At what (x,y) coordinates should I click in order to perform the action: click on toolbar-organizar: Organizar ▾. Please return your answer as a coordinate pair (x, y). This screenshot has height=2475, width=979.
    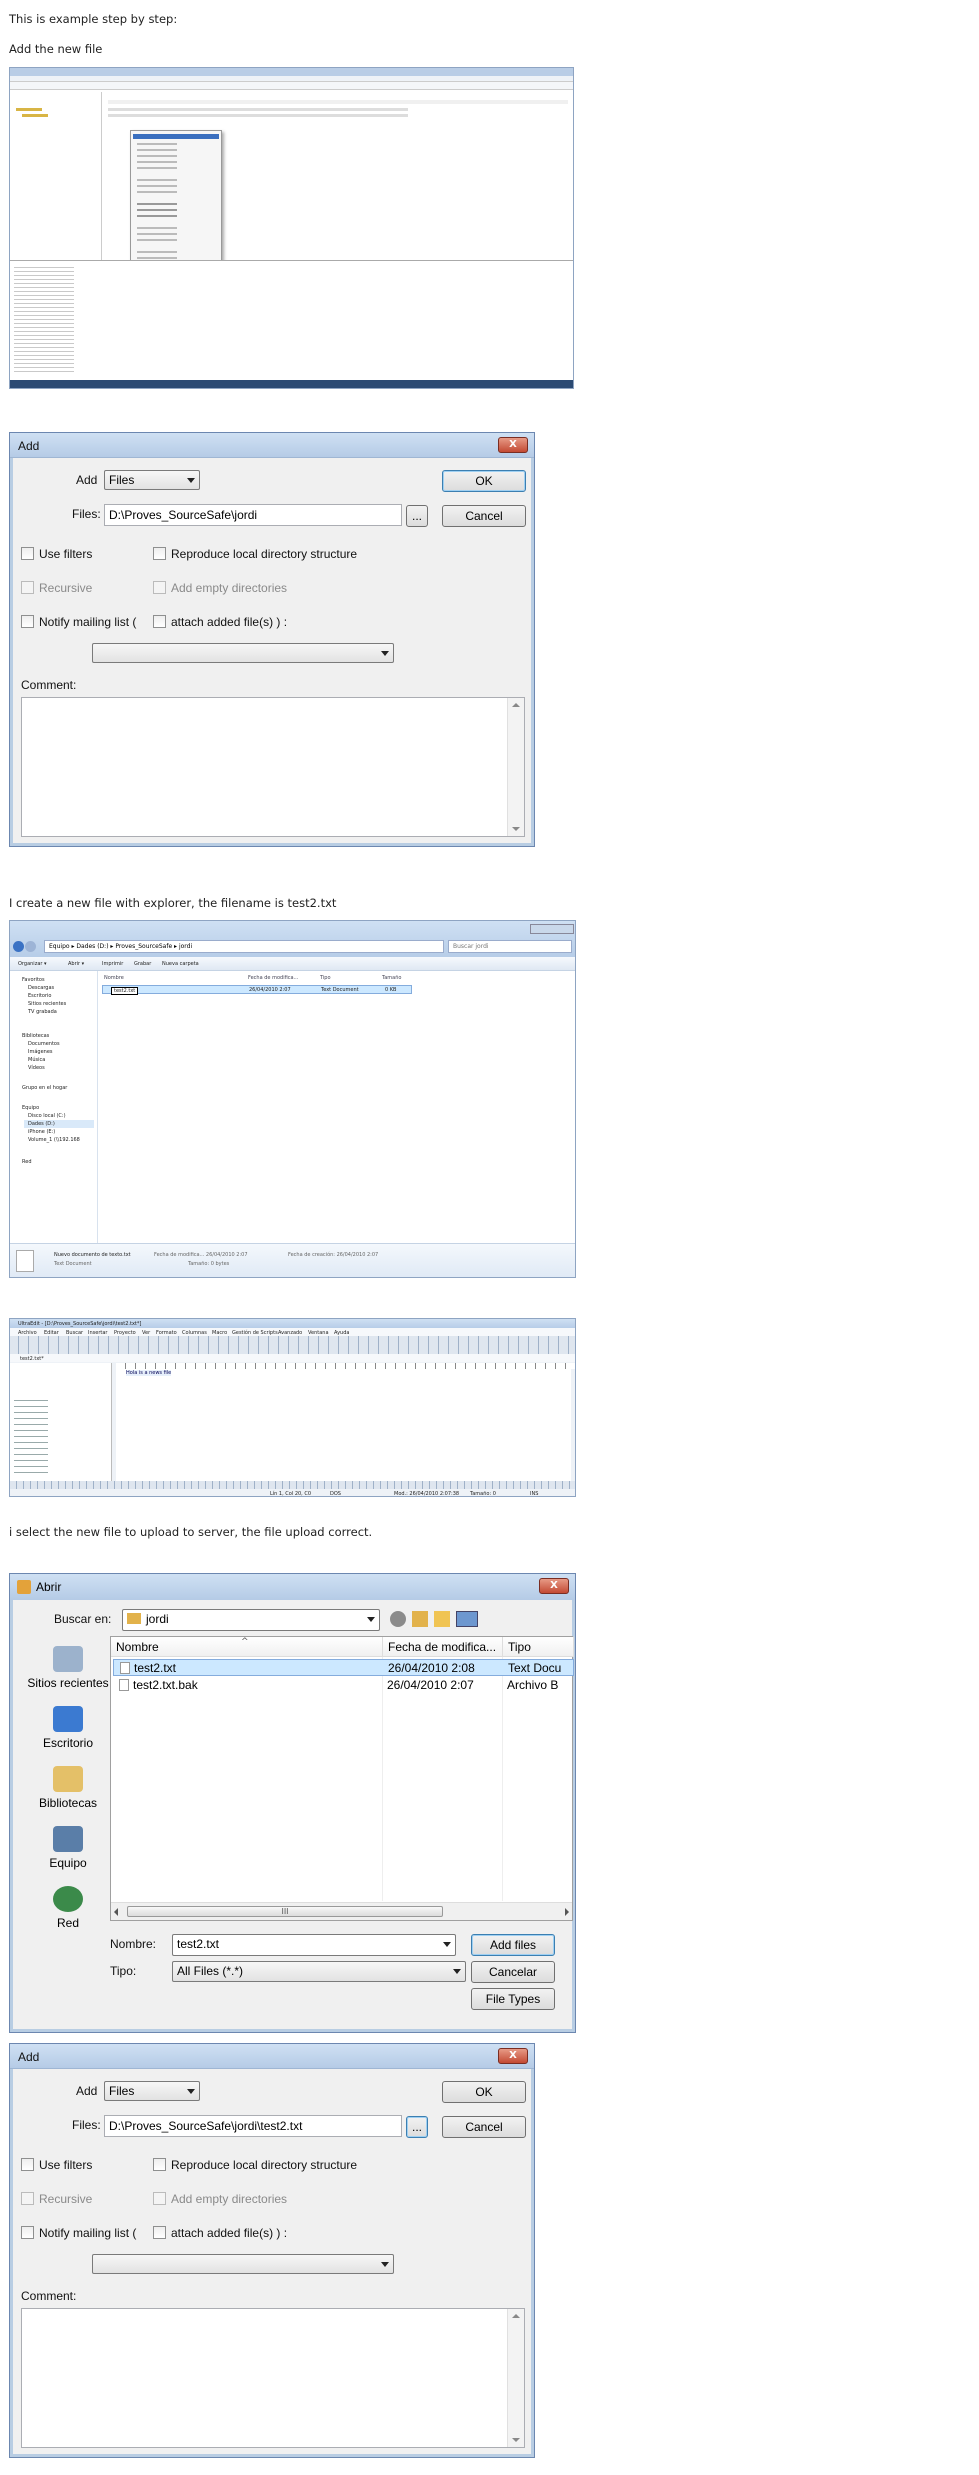
    Looking at the image, I should click on (32, 964).